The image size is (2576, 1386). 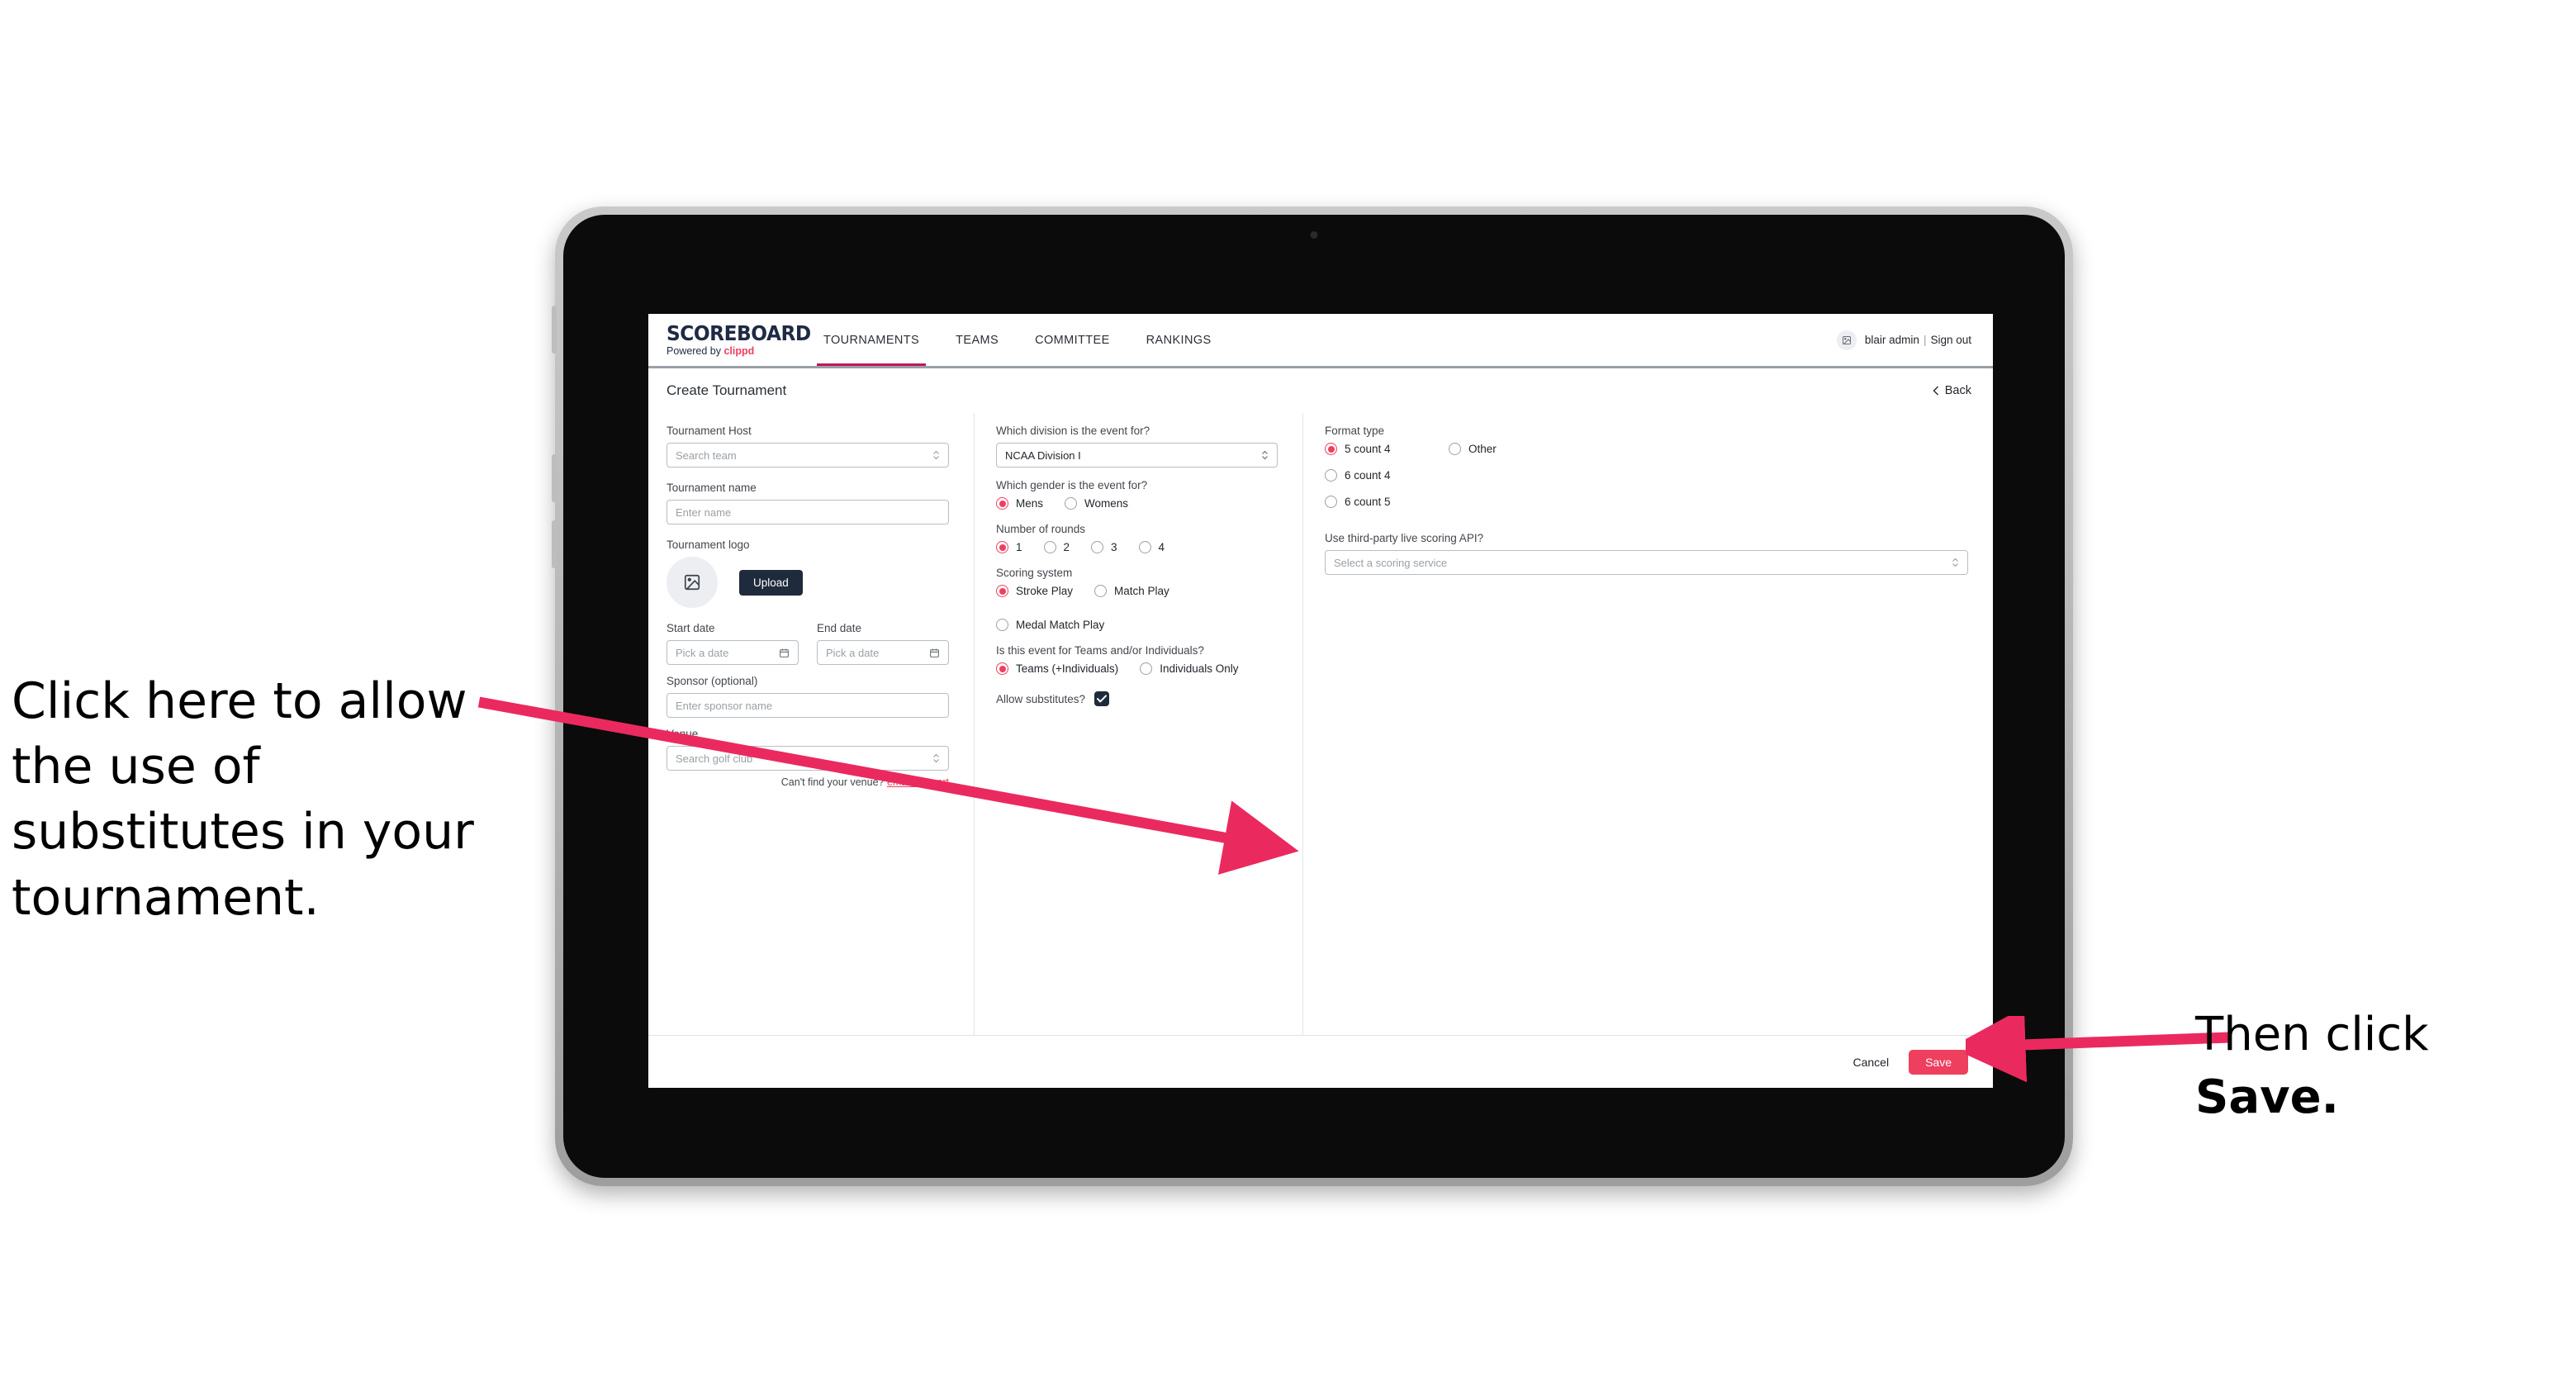 What do you see at coordinates (1072, 340) in the screenshot?
I see `nav-tab-committee: COMMITTEE` at bounding box center [1072, 340].